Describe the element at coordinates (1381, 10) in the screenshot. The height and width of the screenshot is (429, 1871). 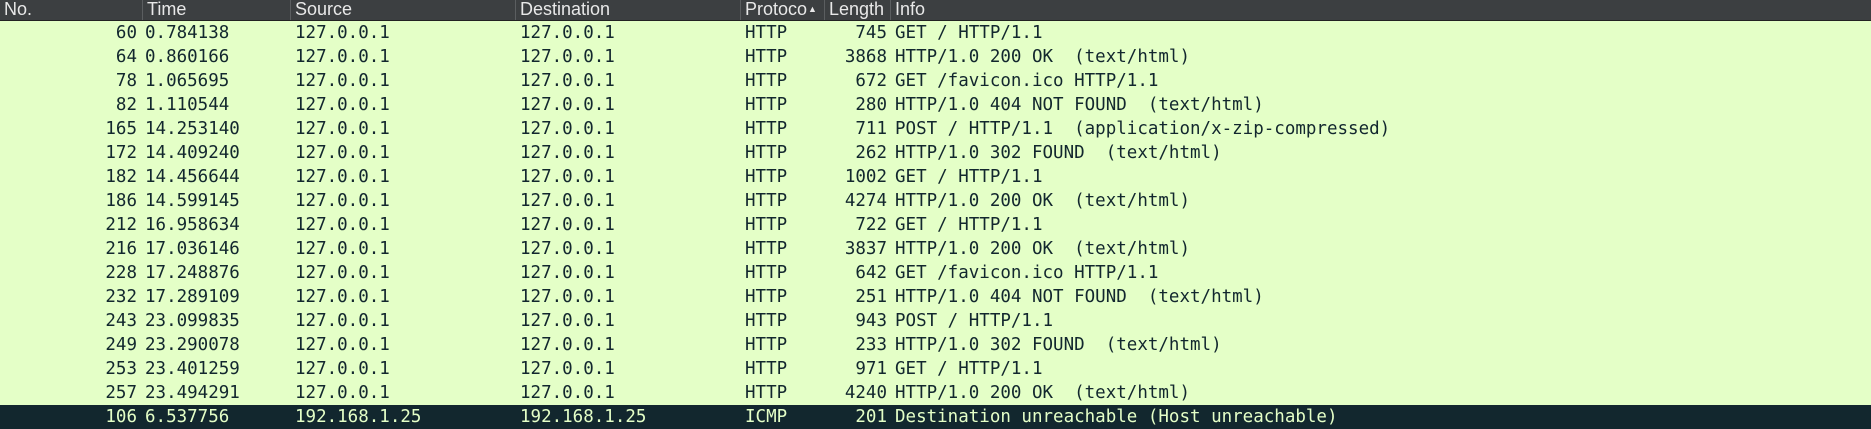
I see `column-header-info: Info` at that location.